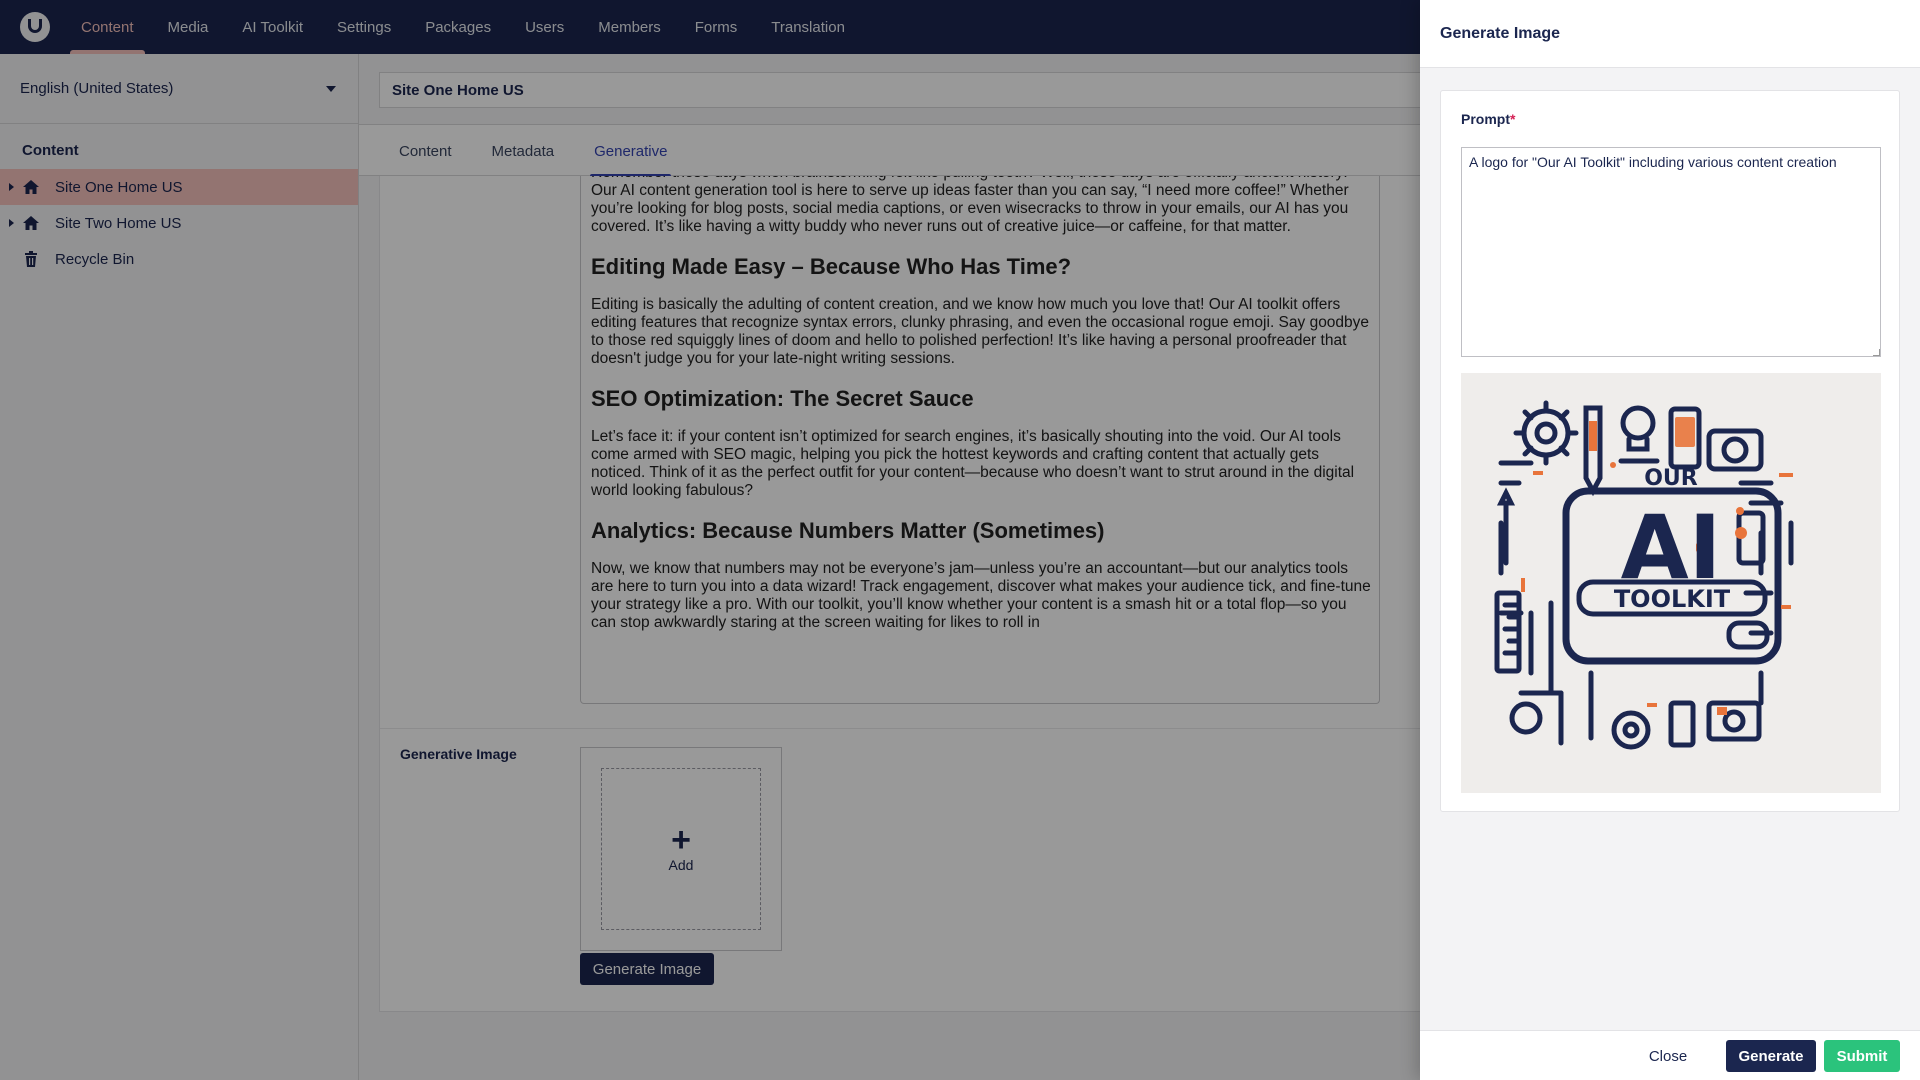 The height and width of the screenshot is (1080, 1920). Describe the element at coordinates (1670, 34) in the screenshot. I see `dialog-title: Generate Image` at that location.